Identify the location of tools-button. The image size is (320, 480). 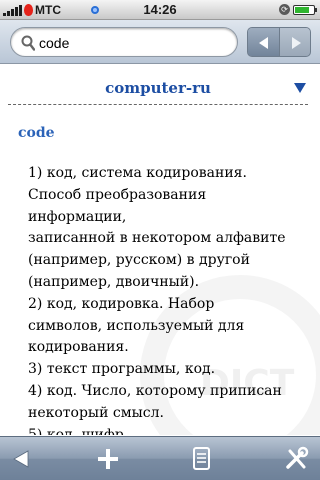
(297, 459).